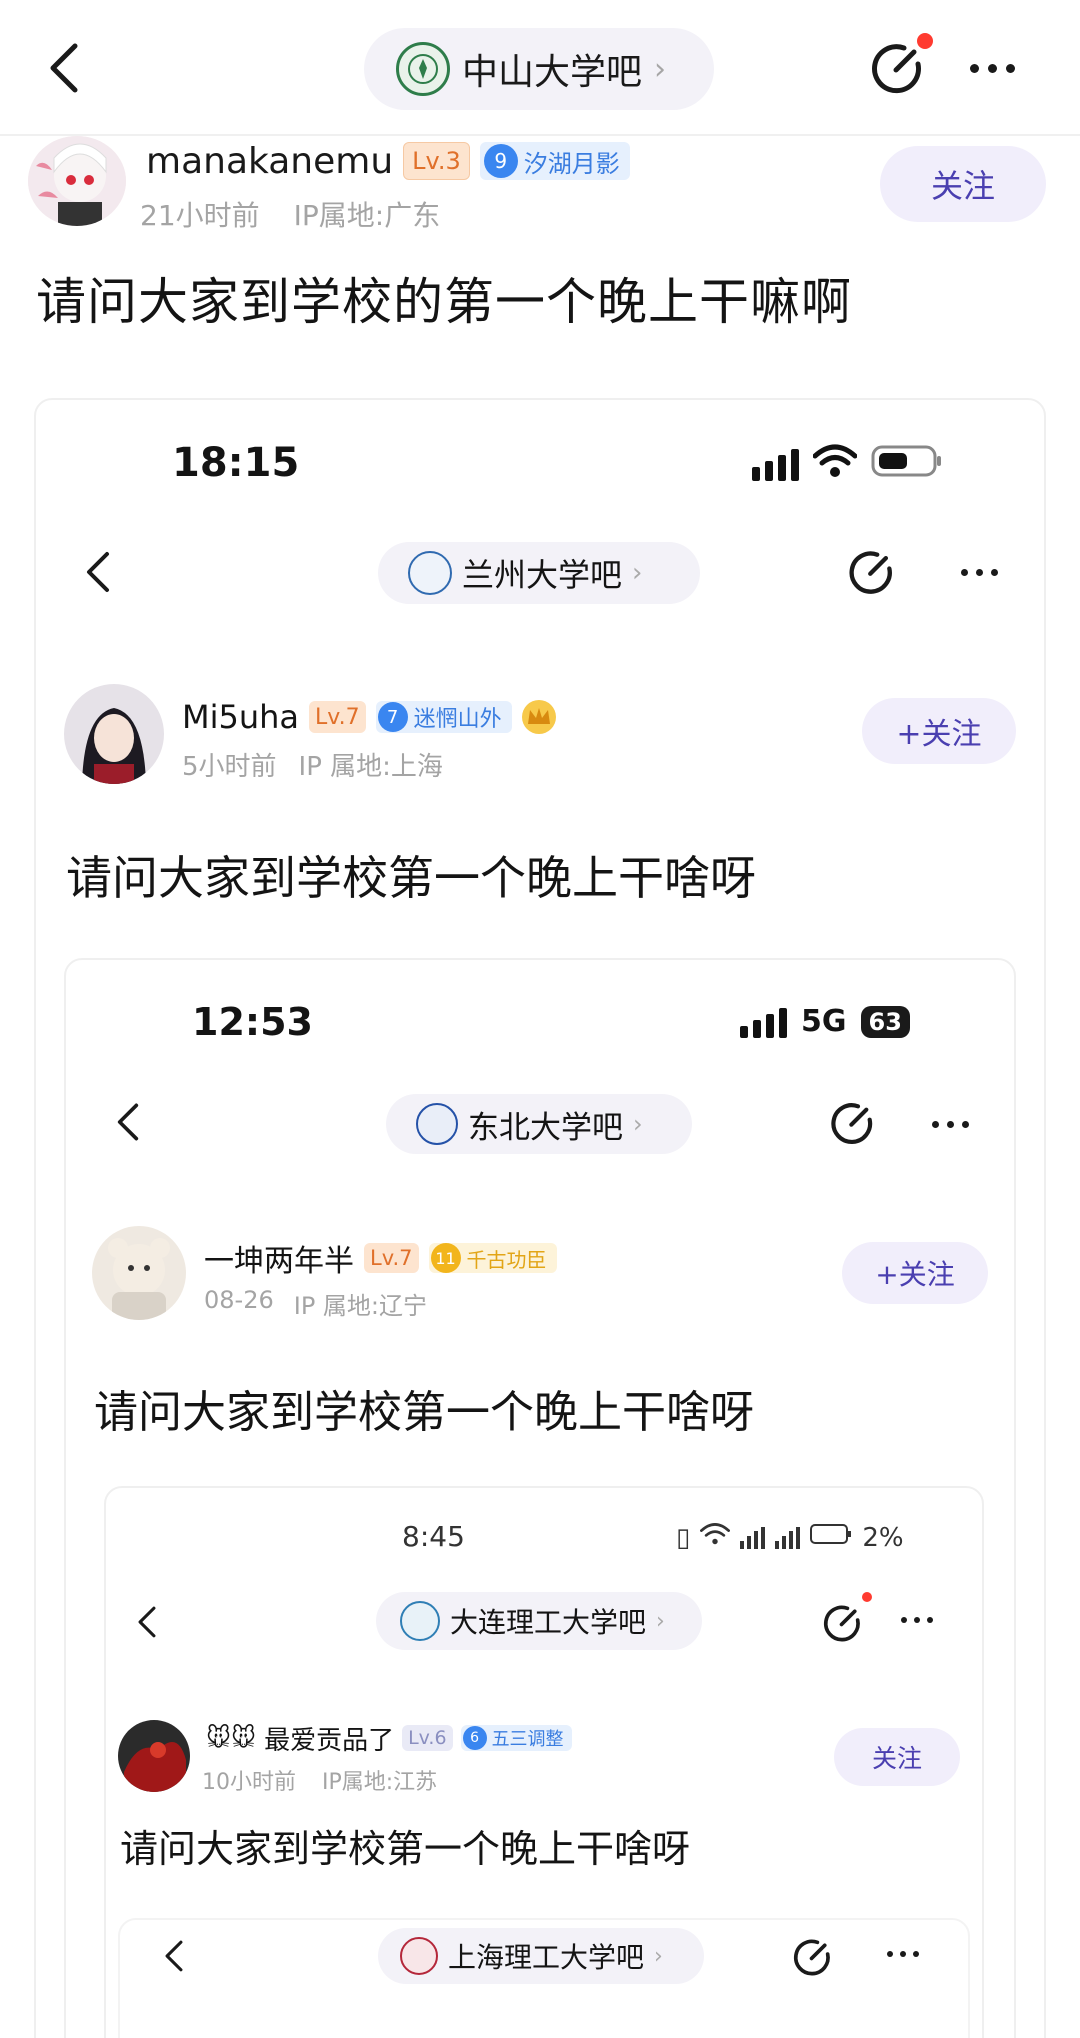 The width and height of the screenshot is (1080, 2038). I want to click on status-icons, so click(847, 463).